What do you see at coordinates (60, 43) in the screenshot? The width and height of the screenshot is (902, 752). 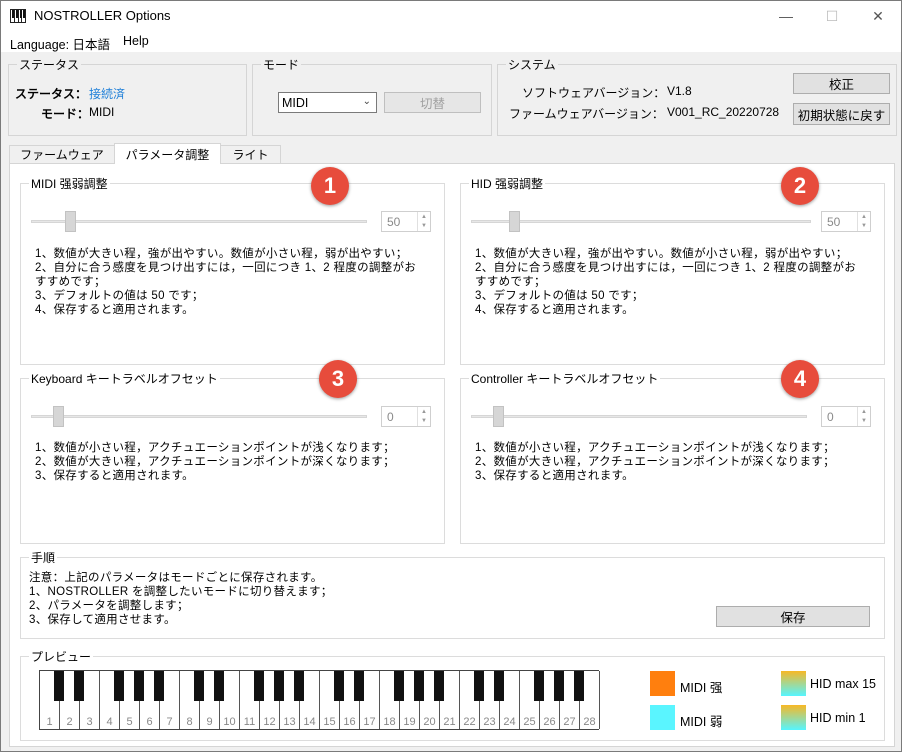 I see `menu-language: Language: 日本語` at bounding box center [60, 43].